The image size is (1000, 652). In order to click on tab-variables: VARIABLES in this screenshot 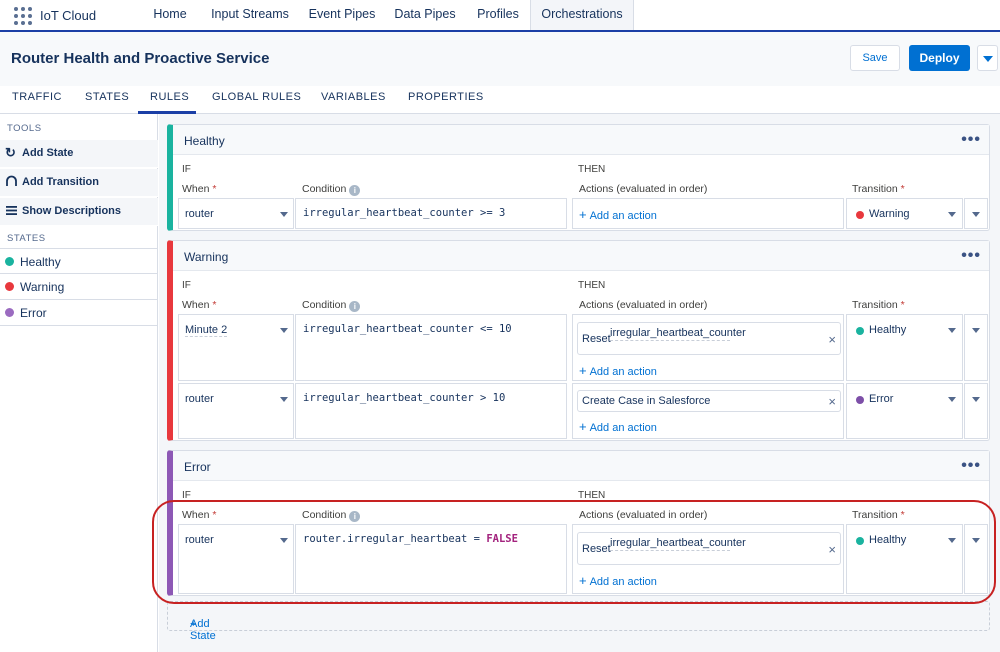, I will do `click(353, 97)`.